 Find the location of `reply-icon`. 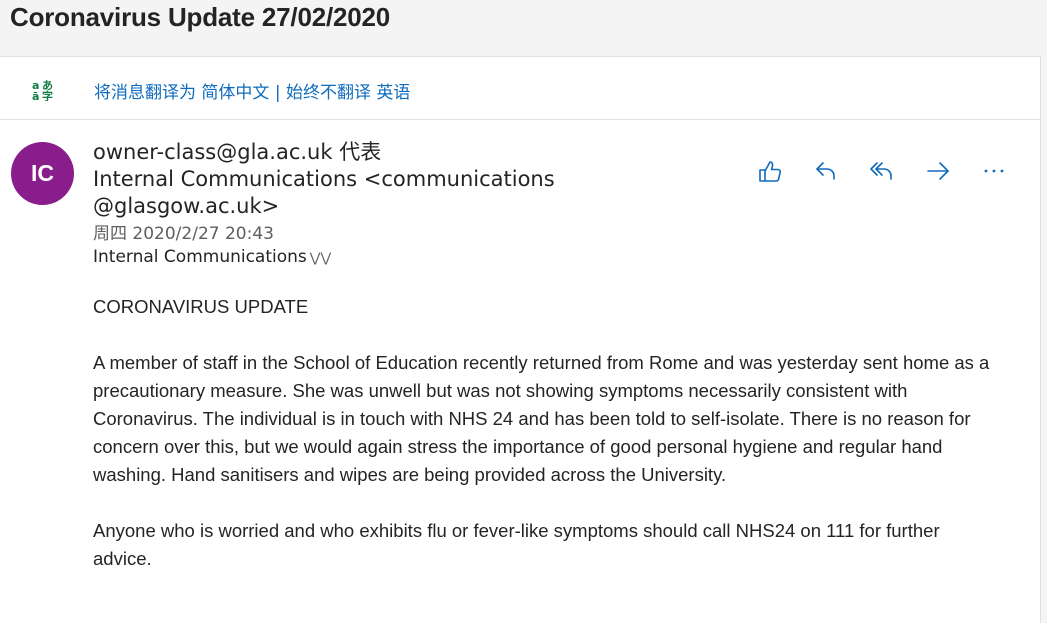

reply-icon is located at coordinates (825, 171).